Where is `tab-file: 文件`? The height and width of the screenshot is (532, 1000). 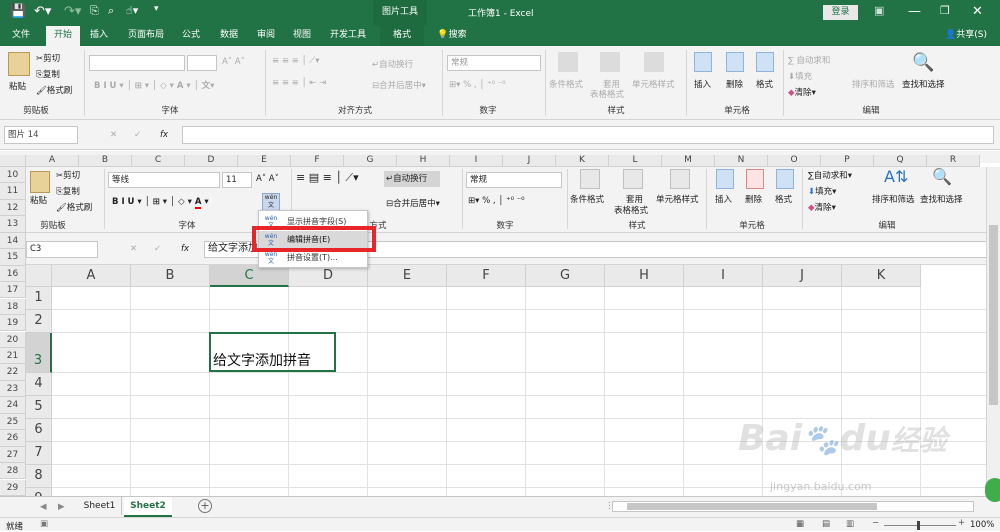
tab-file: 文件 is located at coordinates (21, 36).